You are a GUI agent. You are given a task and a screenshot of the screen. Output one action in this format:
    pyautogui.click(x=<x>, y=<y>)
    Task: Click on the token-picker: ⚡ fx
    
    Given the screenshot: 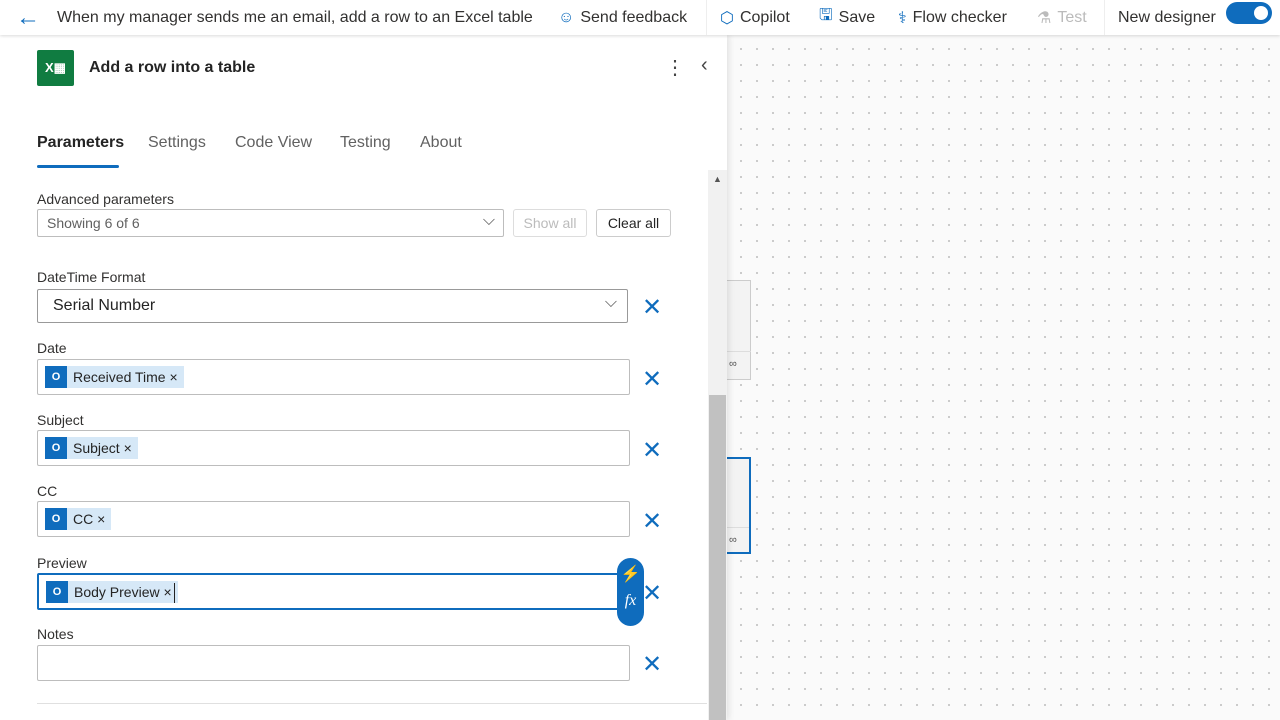 What is the action you would take?
    pyautogui.click(x=630, y=592)
    